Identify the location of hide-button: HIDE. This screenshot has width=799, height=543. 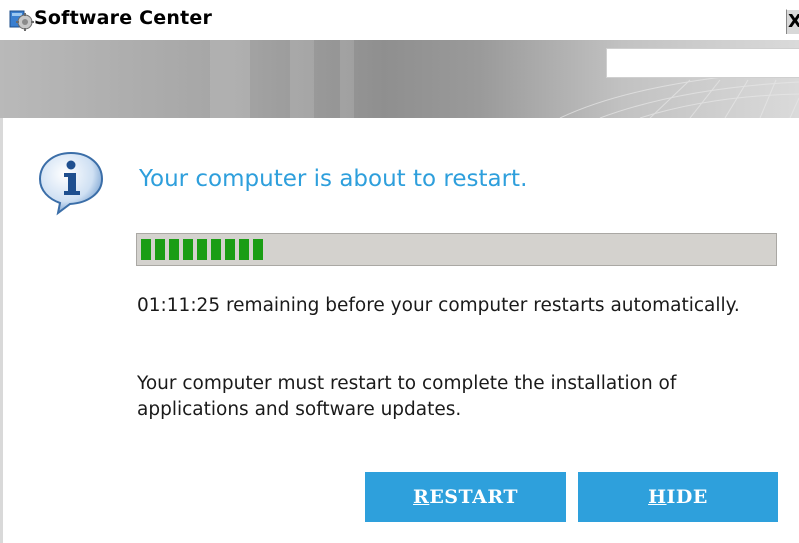
(678, 497).